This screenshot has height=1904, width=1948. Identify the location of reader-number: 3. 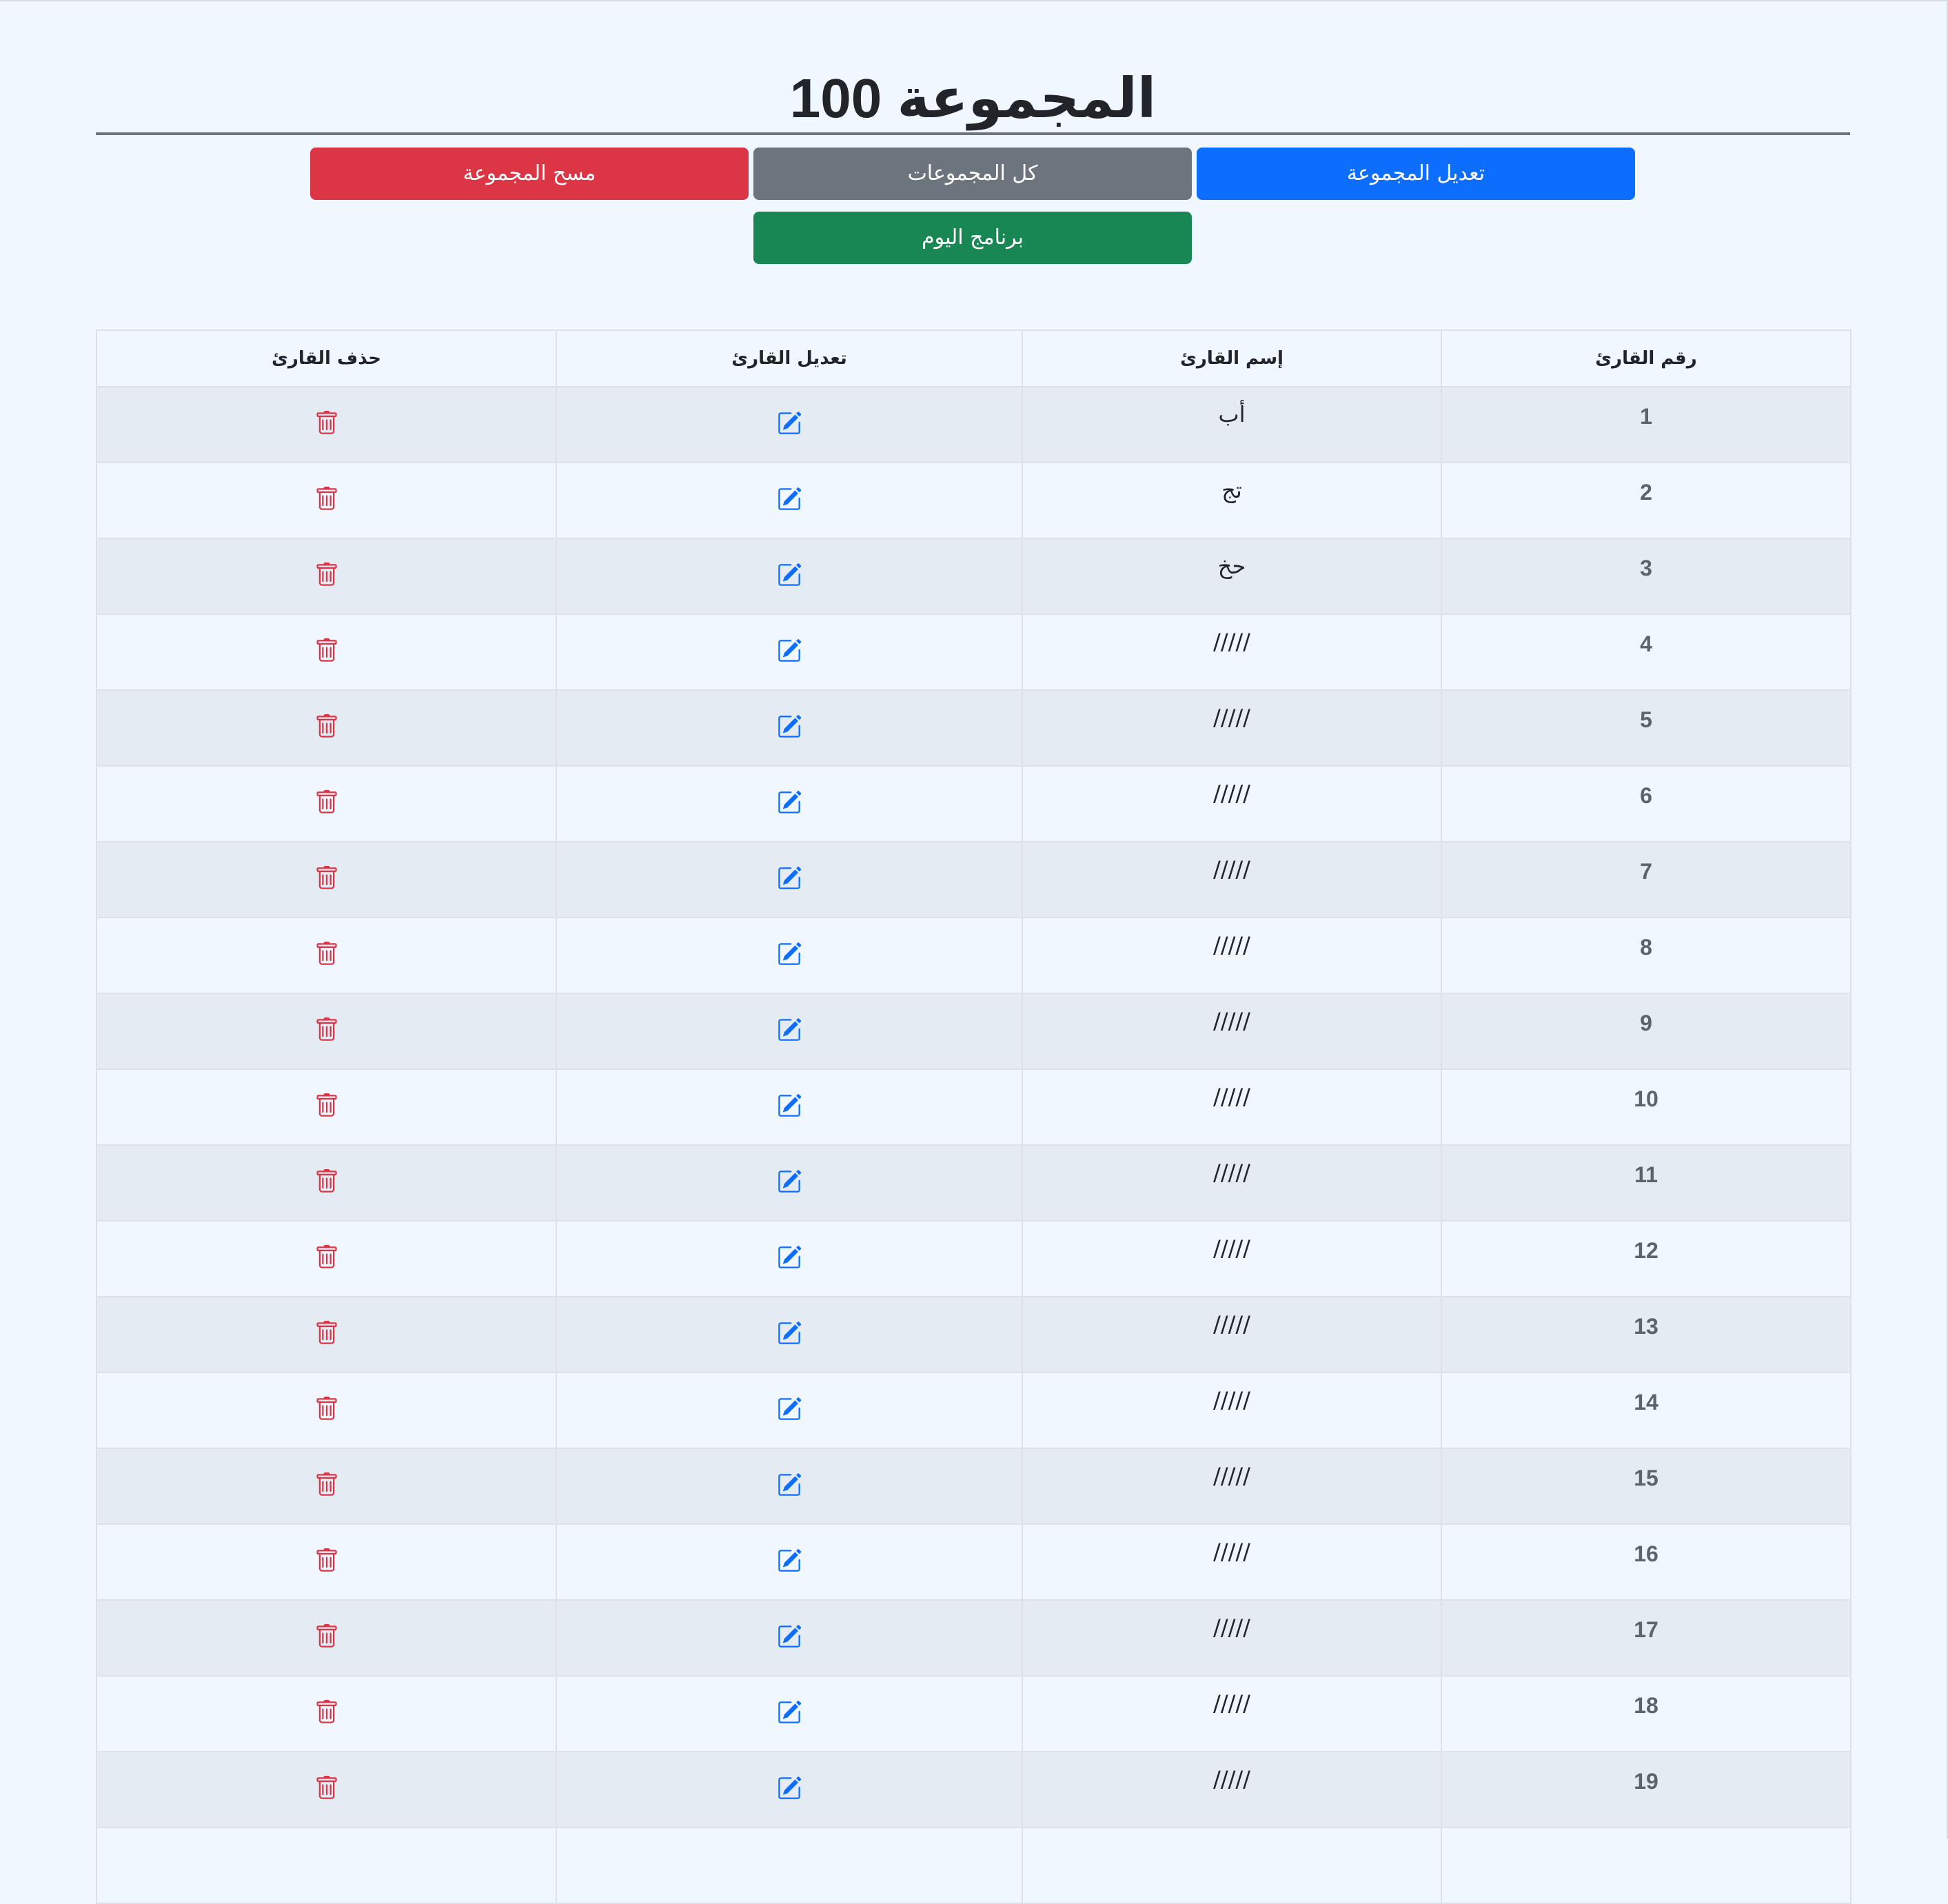
(1646, 568).